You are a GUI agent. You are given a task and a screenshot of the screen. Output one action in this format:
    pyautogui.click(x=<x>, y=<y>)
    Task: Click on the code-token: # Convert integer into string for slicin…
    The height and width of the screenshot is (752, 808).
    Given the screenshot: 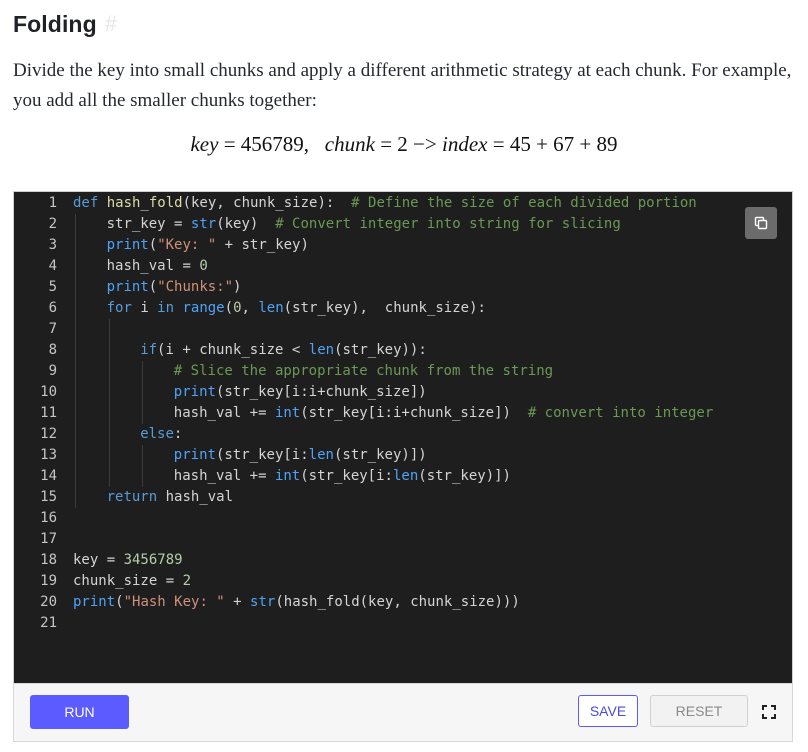 What is the action you would take?
    pyautogui.click(x=448, y=224)
    